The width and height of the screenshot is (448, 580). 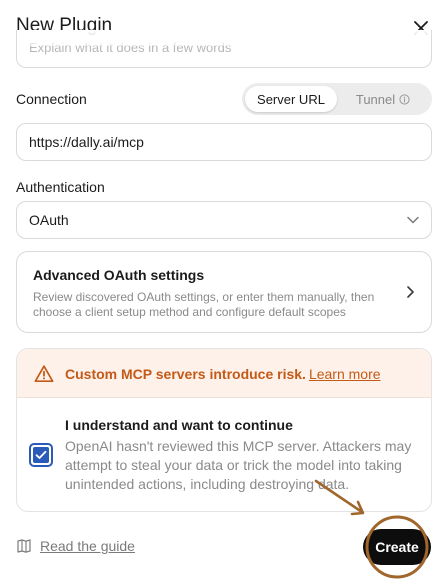 I want to click on book-icon, so click(x=24, y=546).